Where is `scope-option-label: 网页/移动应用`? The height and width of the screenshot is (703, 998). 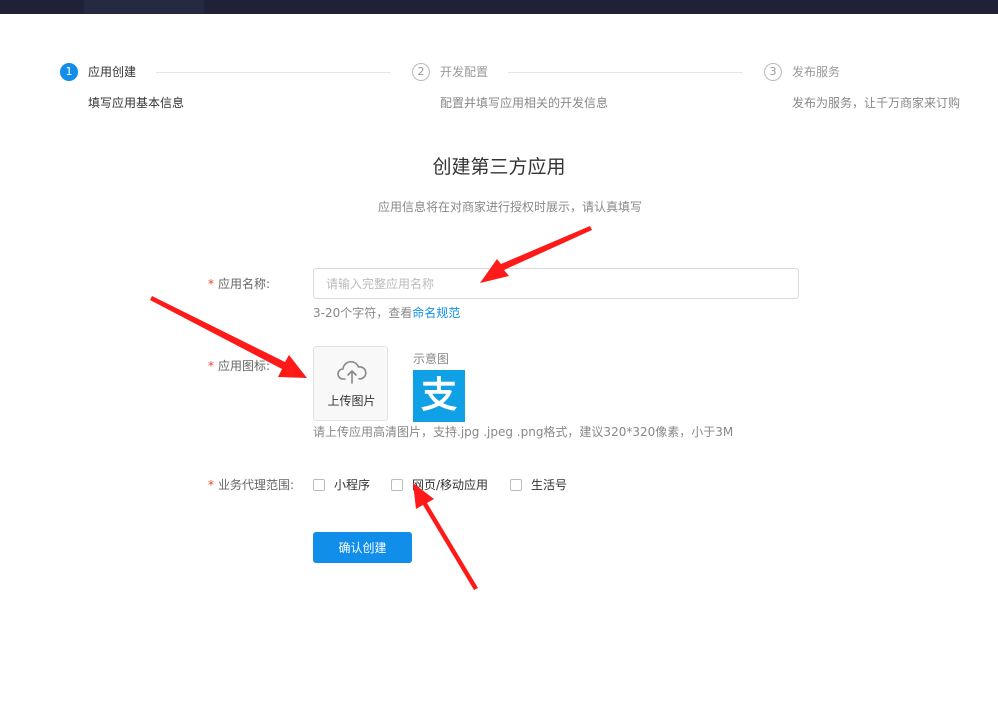
scope-option-label: 网页/移动应用 is located at coordinates (450, 485).